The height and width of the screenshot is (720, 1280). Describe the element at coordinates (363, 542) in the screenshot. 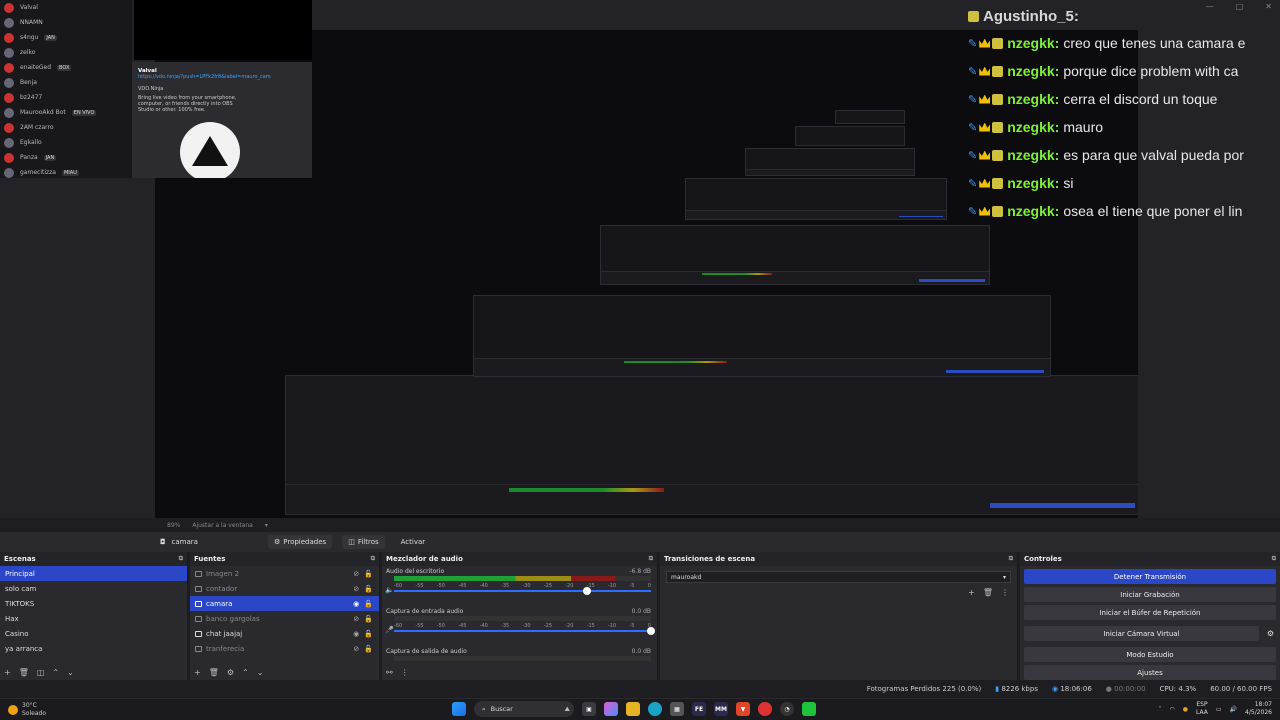

I see `filters-button: ◫ Filtros` at that location.